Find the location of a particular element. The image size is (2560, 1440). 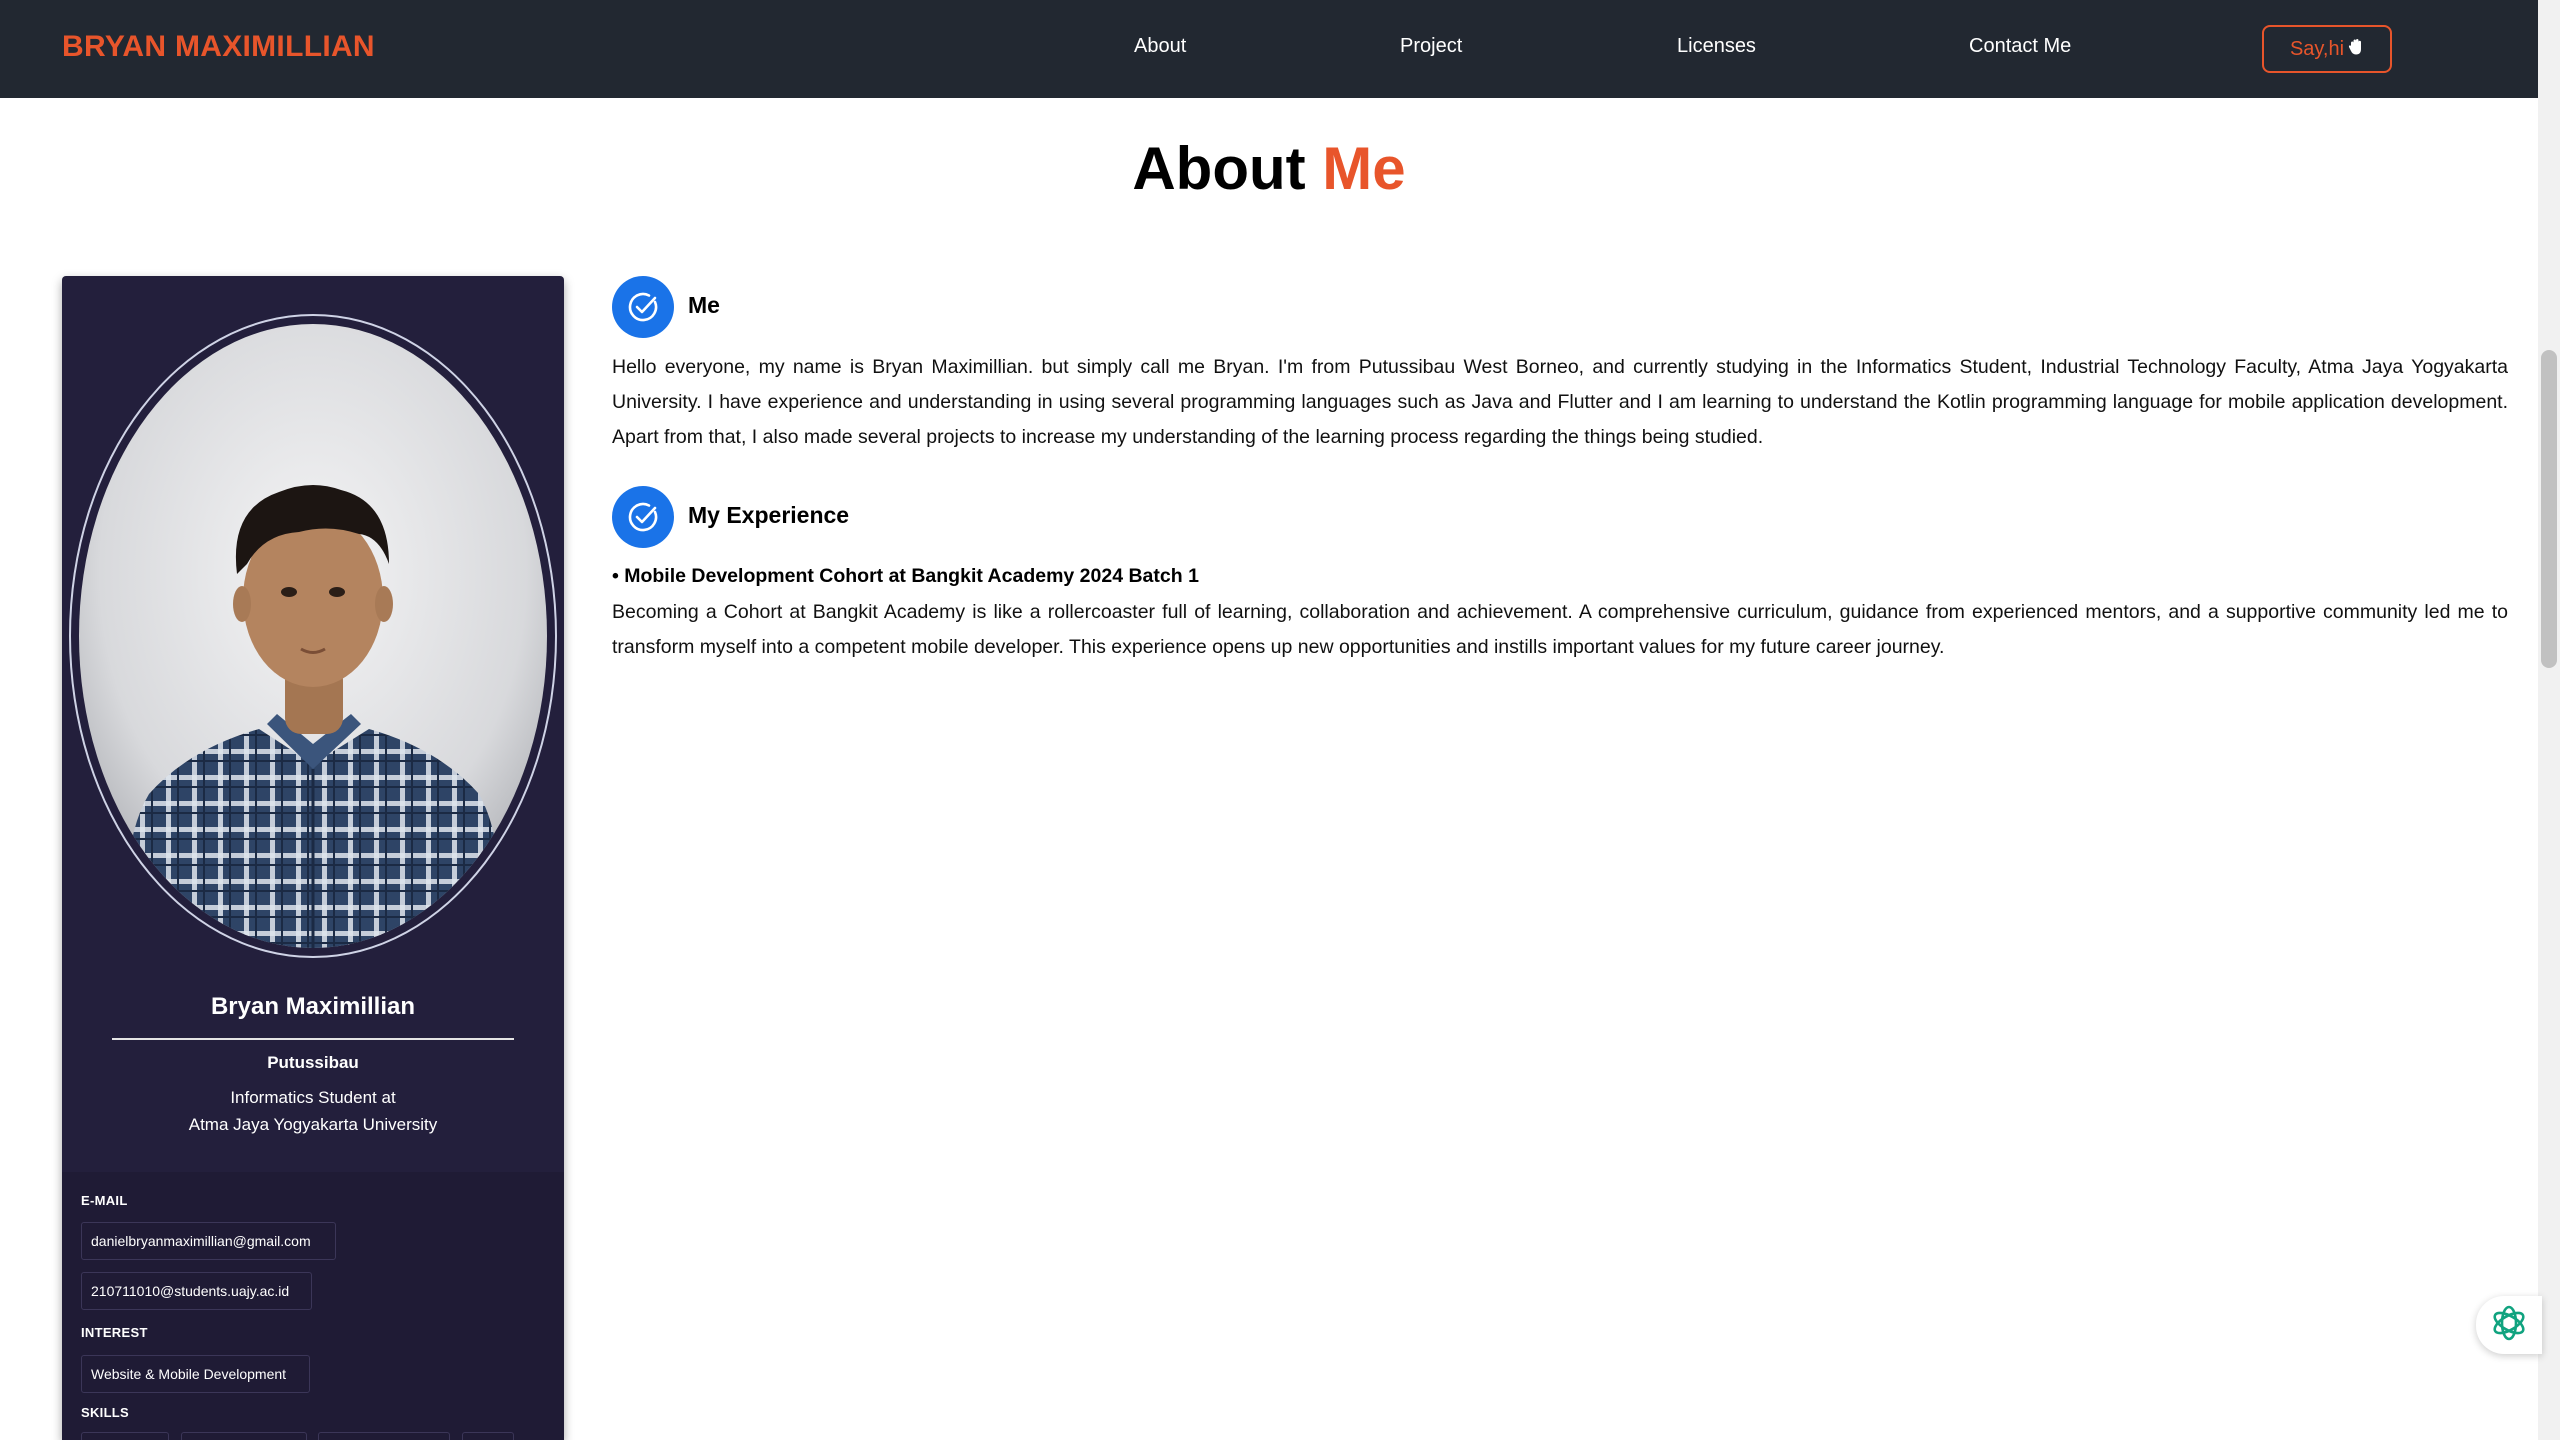

email-chip-personal: danielbryanmaximillian@gmail.com is located at coordinates (208, 1241).